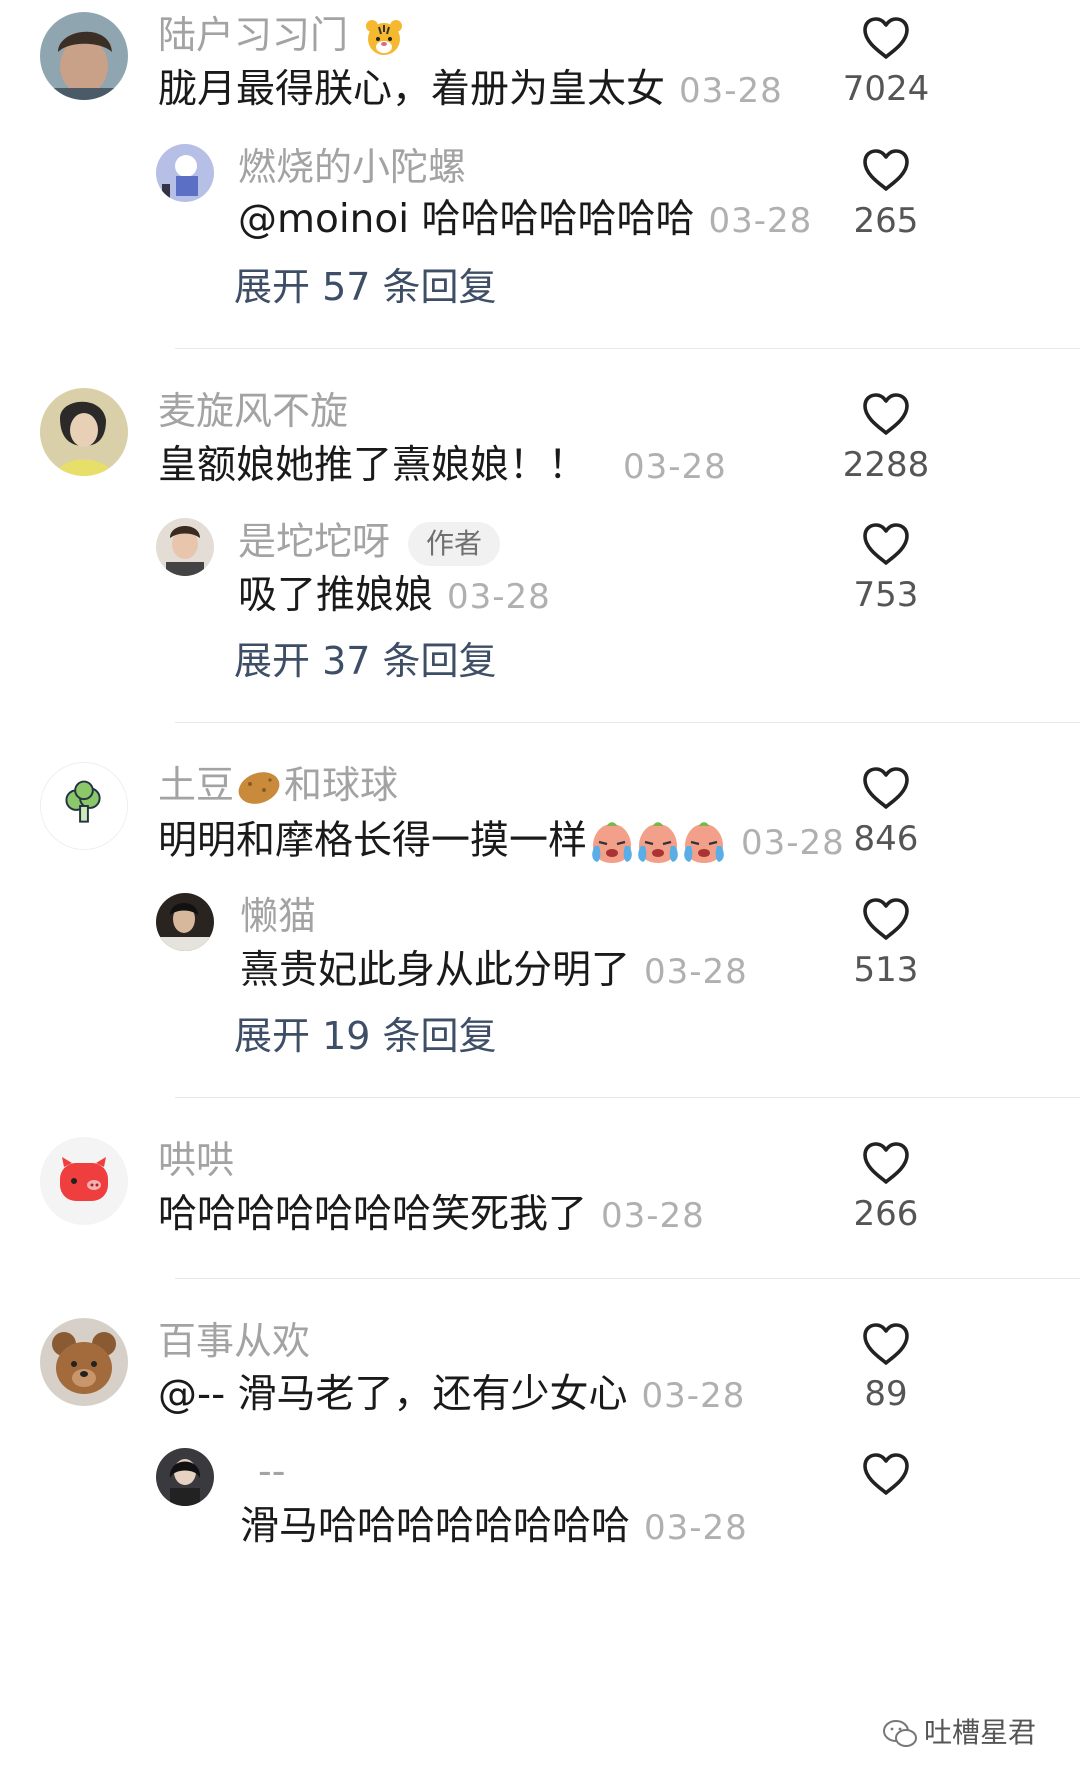 Image resolution: width=1080 pixels, height=1784 pixels. What do you see at coordinates (494, 970) in the screenshot?
I see `reply-text: 熹贵妃此身从此分明了 03-28` at bounding box center [494, 970].